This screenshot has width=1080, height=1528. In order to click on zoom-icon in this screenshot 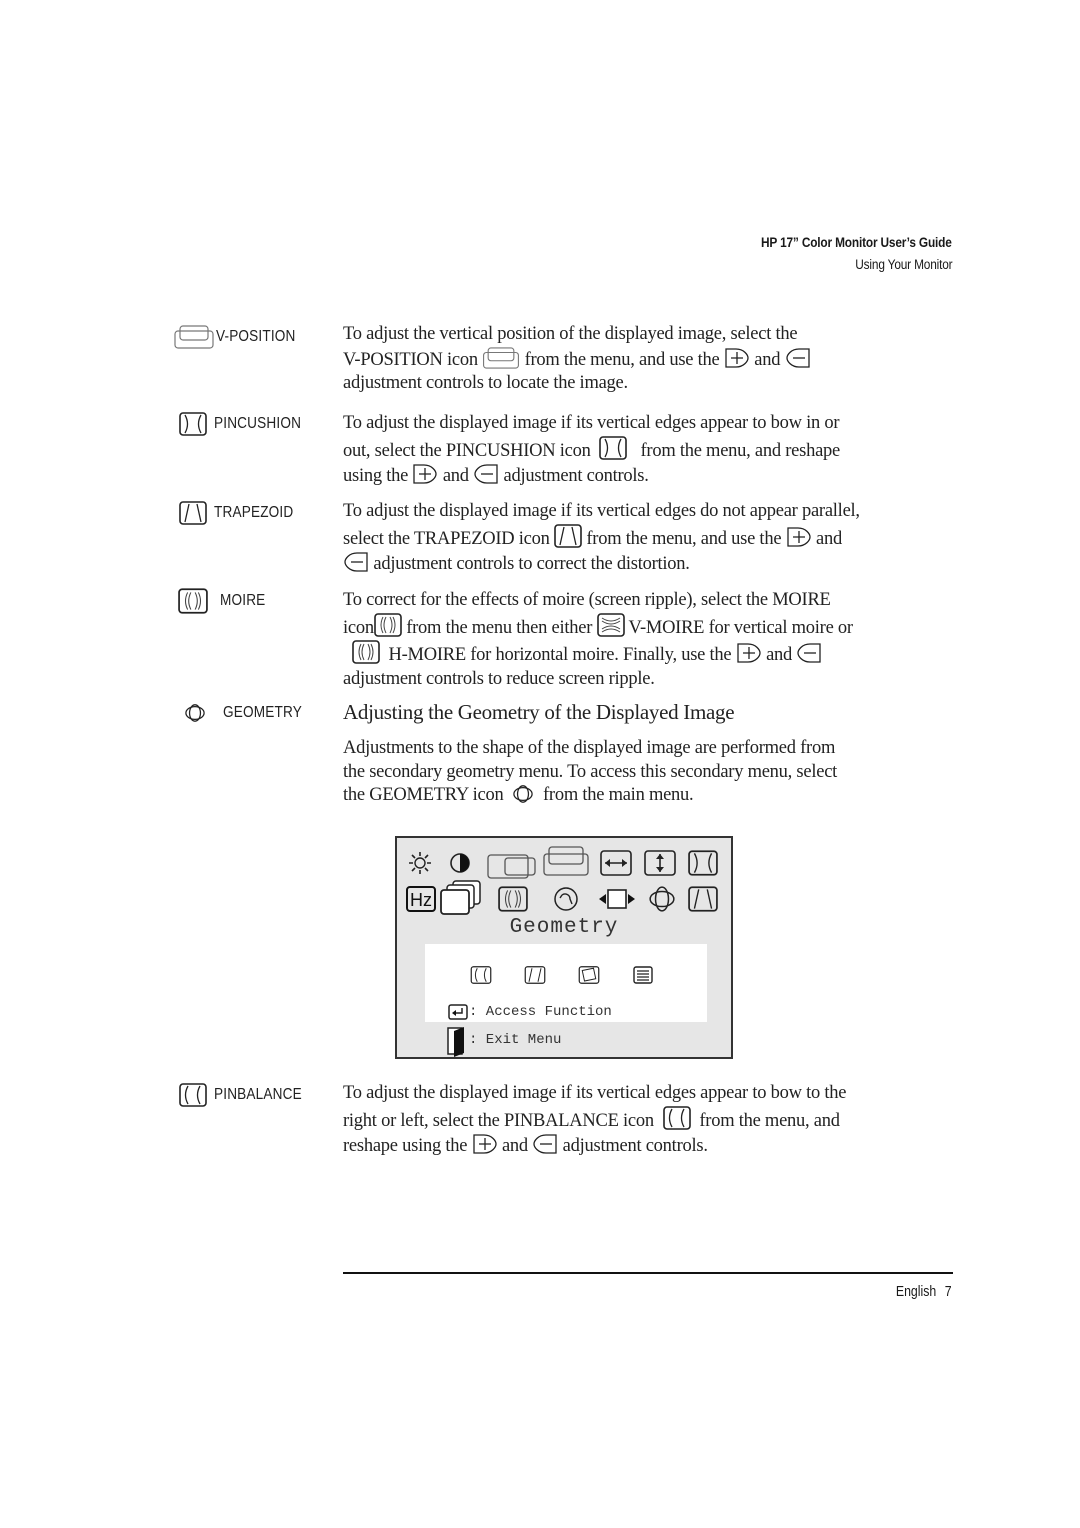, I will do `click(617, 899)`.